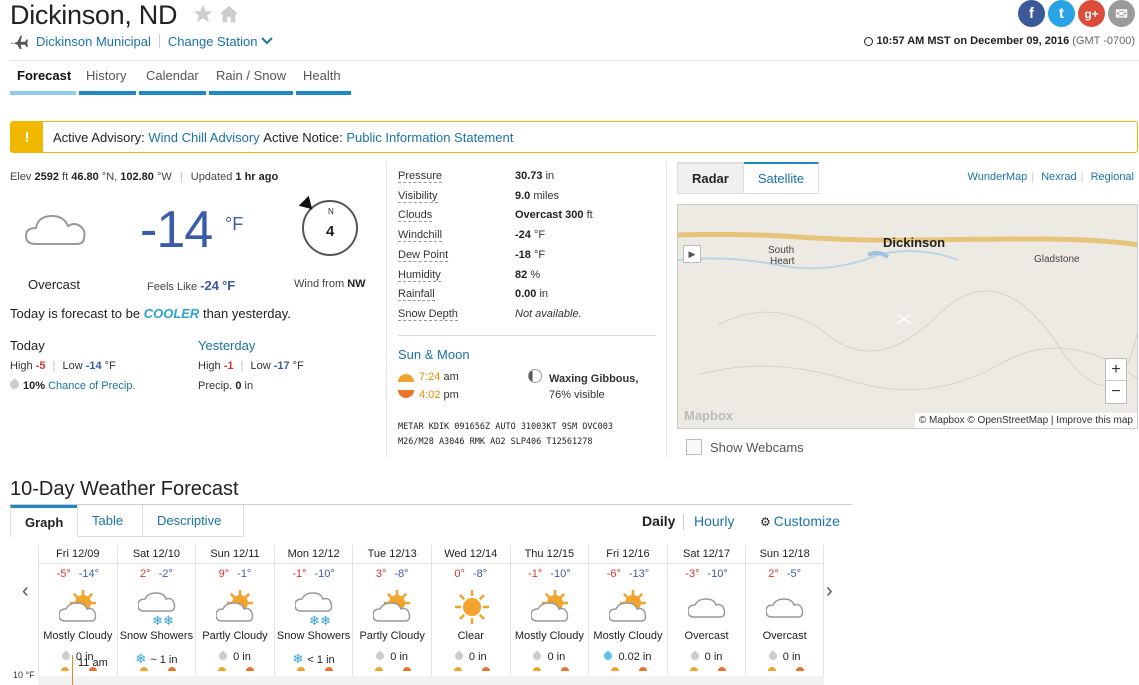  I want to click on change-station-link: Change Station, so click(213, 41).